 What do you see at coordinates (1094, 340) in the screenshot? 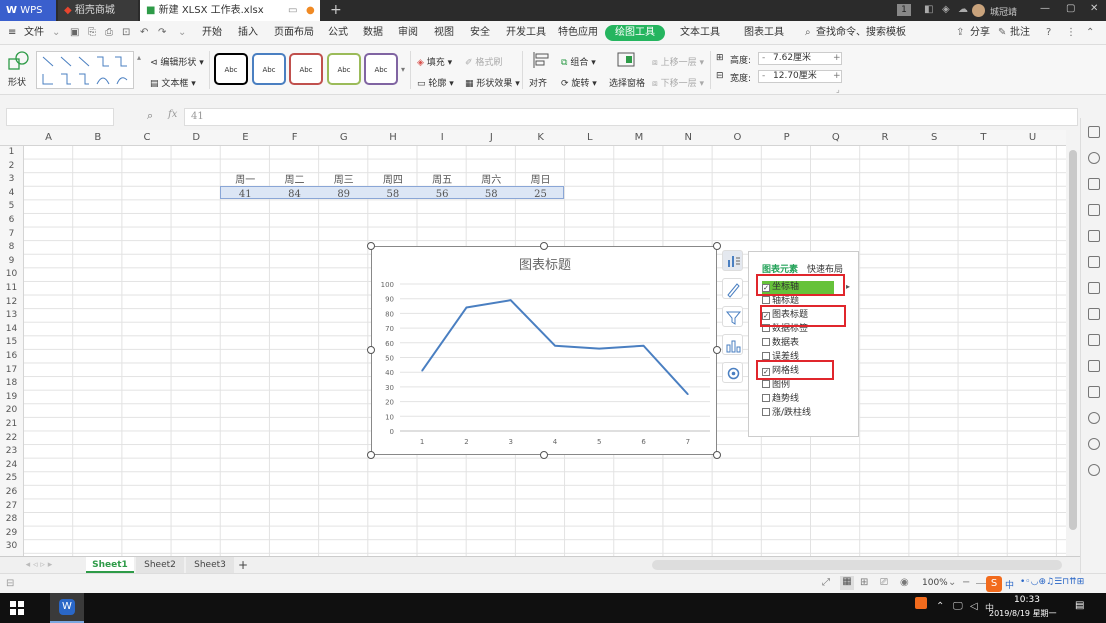
I see `share-out-icon` at bounding box center [1094, 340].